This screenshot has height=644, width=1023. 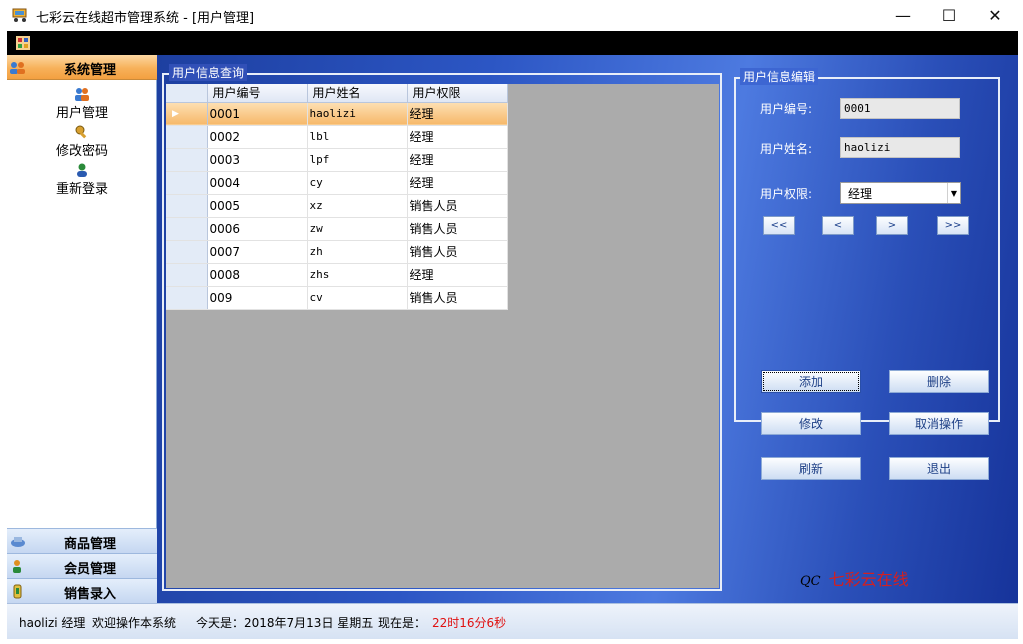 I want to click on user-name-field: haolizi, so click(x=900, y=147).